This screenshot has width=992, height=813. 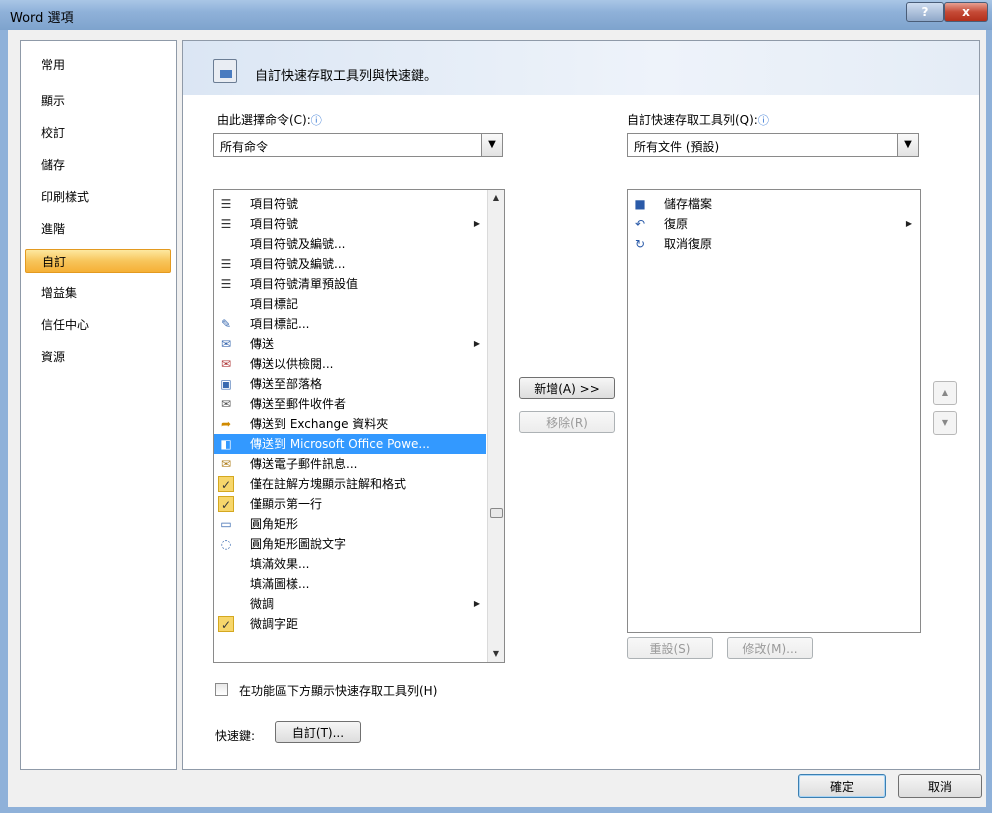 What do you see at coordinates (350, 604) in the screenshot?
I see `command-item: 微調 ▶` at bounding box center [350, 604].